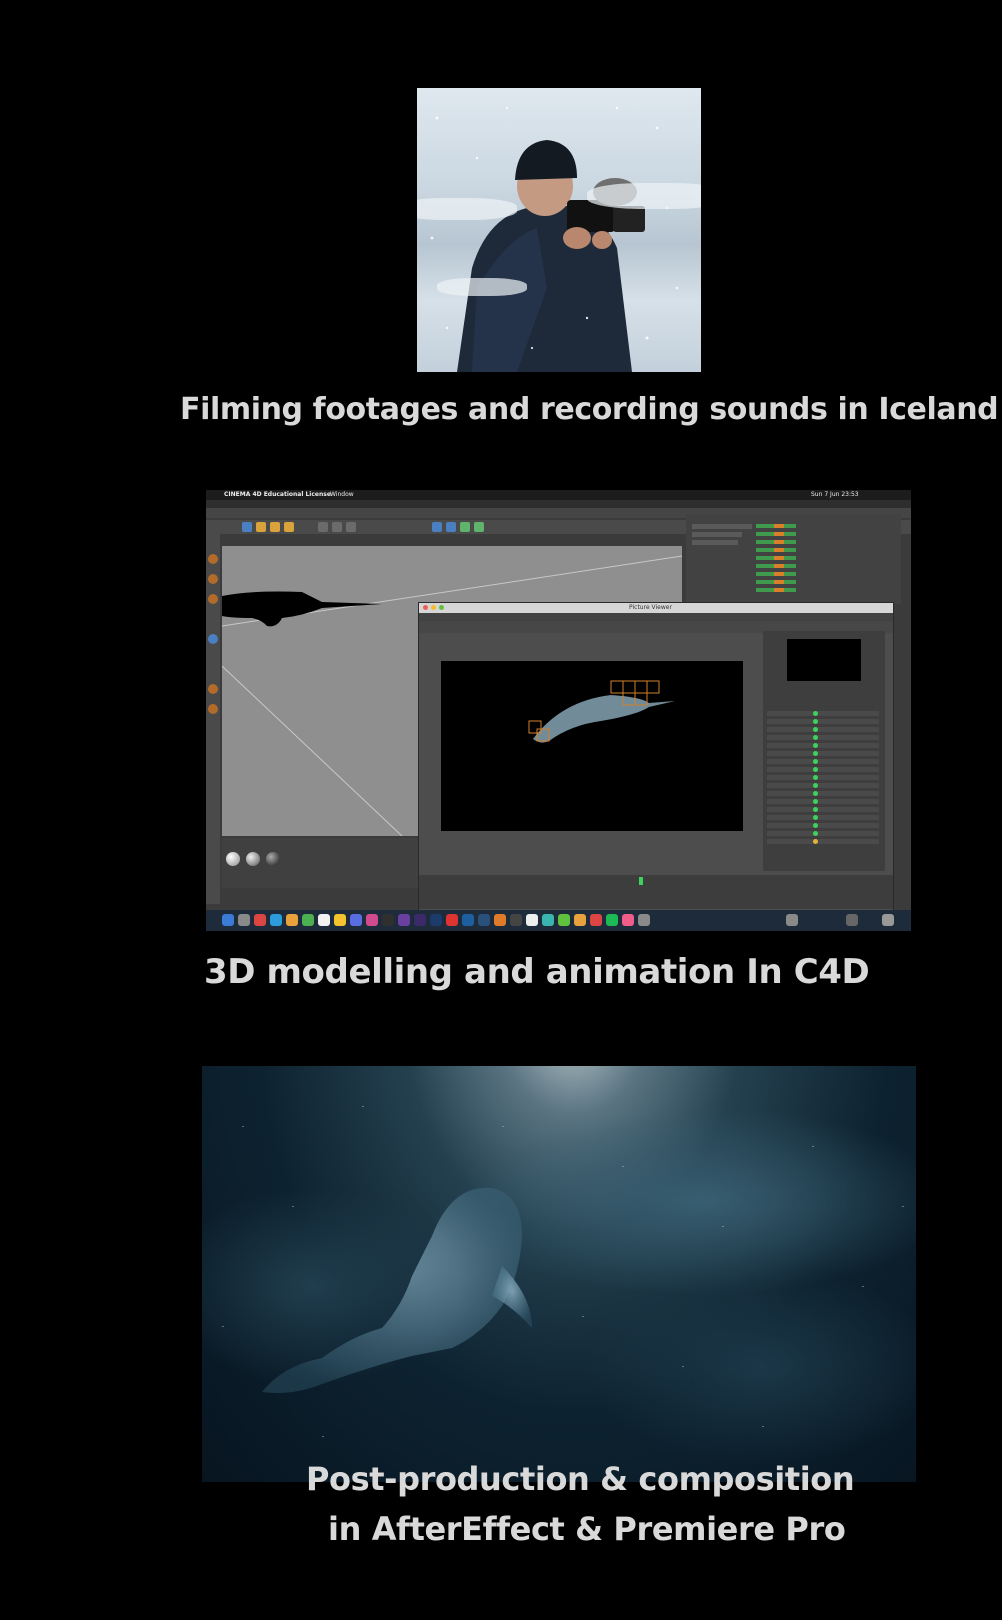 The image size is (1002, 1620). Describe the element at coordinates (580, 1479) in the screenshot. I see `caption-post-line1: Post-production & composition` at that location.